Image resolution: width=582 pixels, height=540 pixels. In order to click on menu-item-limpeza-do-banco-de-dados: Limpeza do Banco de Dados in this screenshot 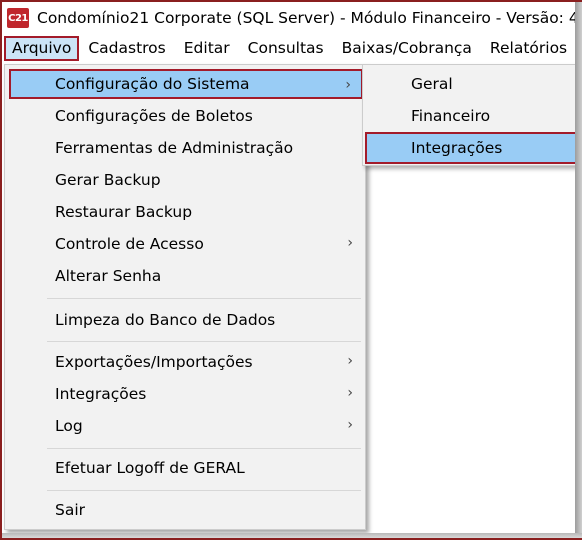, I will do `click(186, 320)`.